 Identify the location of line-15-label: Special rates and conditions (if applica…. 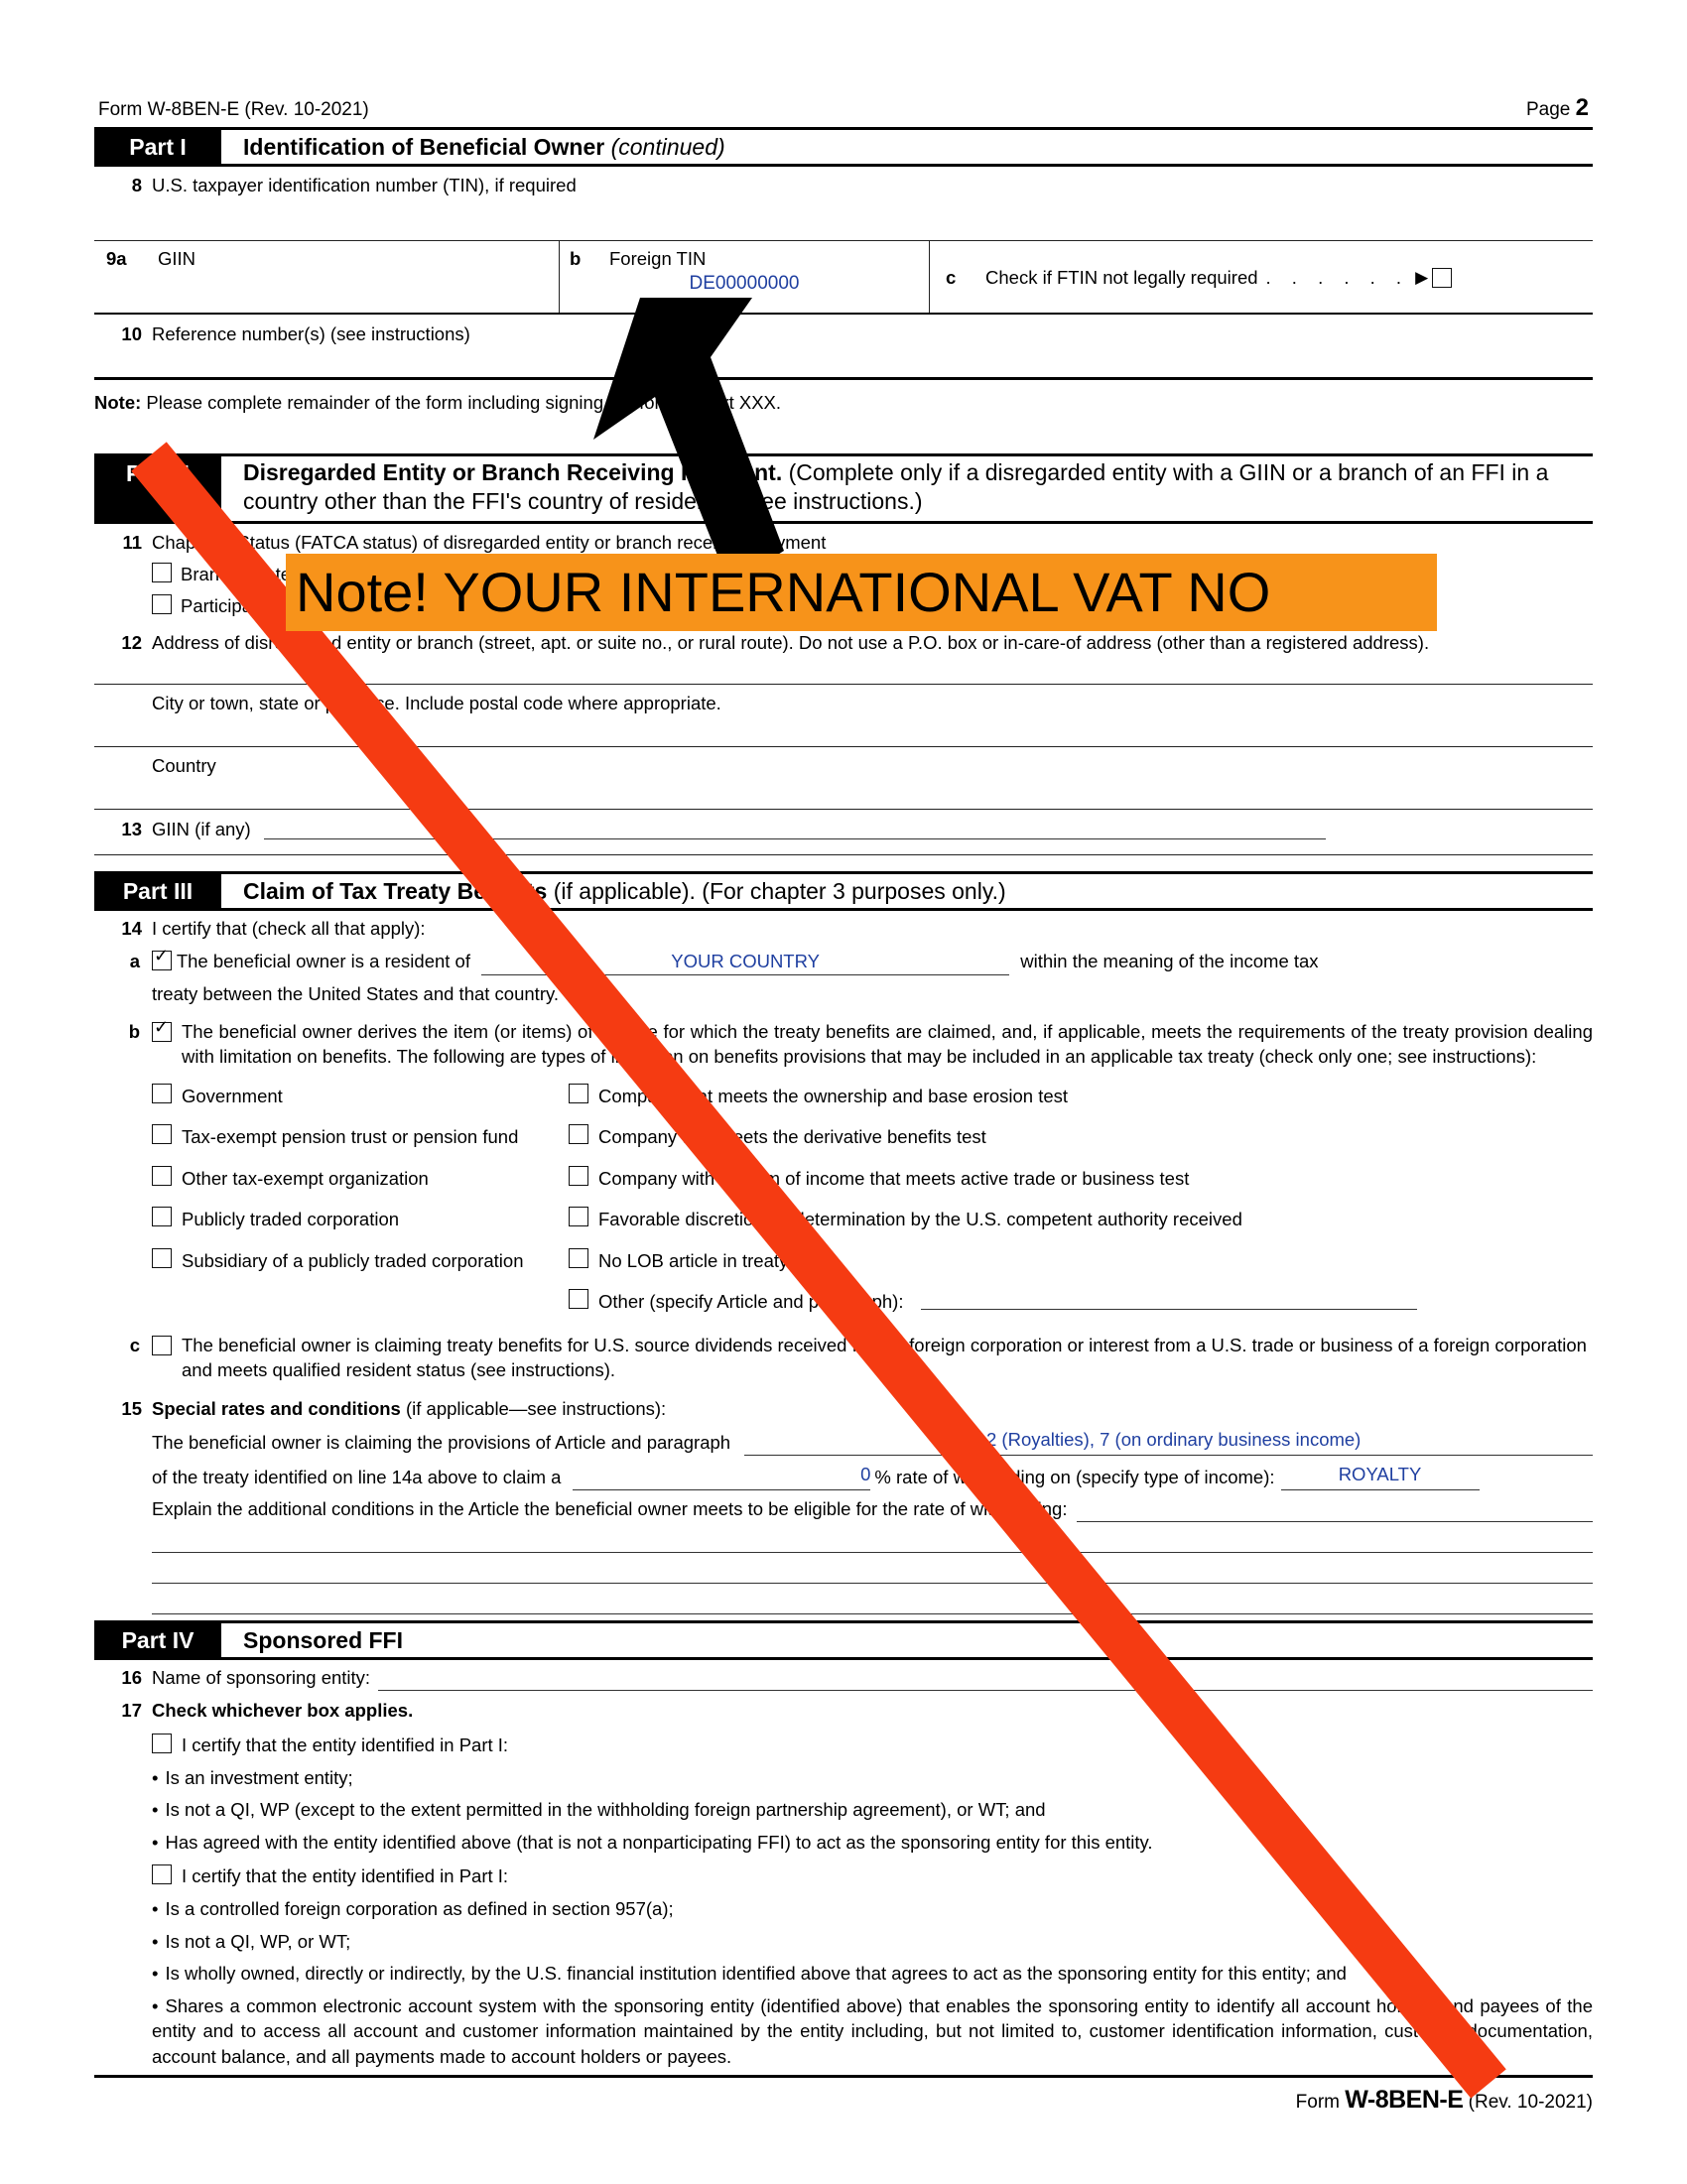
(872, 1409).